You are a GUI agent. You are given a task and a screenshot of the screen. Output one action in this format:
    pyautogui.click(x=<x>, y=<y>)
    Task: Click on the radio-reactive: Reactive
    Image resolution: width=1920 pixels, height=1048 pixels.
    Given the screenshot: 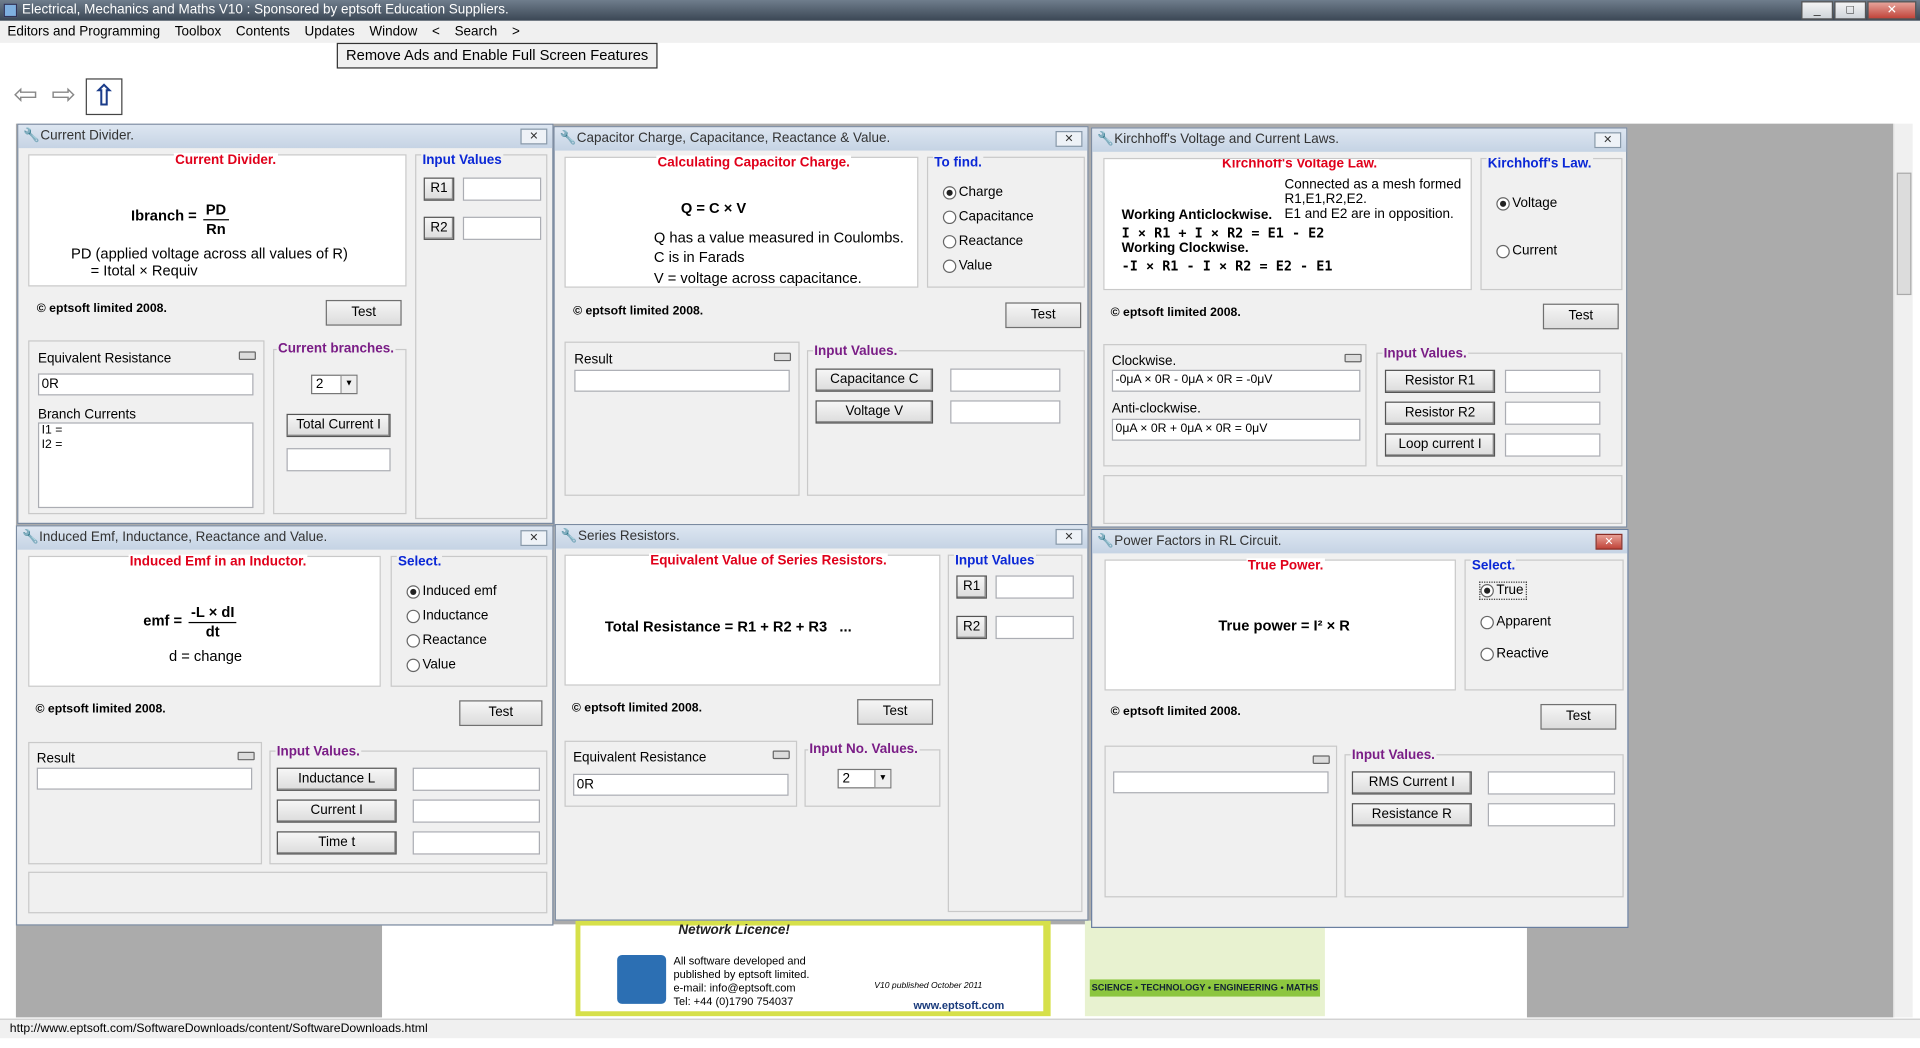 What is the action you would take?
    pyautogui.click(x=1514, y=654)
    